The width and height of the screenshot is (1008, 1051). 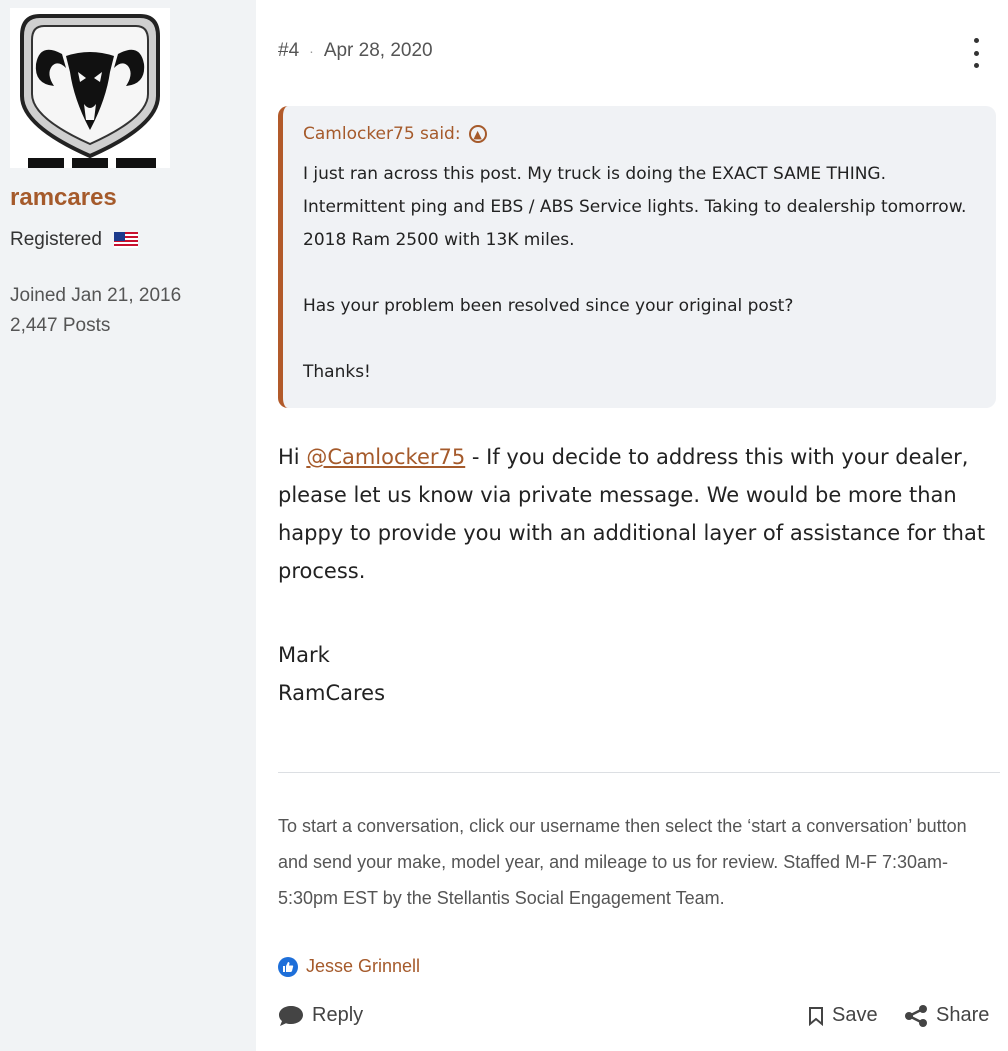 I want to click on author-username: ramcares, so click(x=63, y=198).